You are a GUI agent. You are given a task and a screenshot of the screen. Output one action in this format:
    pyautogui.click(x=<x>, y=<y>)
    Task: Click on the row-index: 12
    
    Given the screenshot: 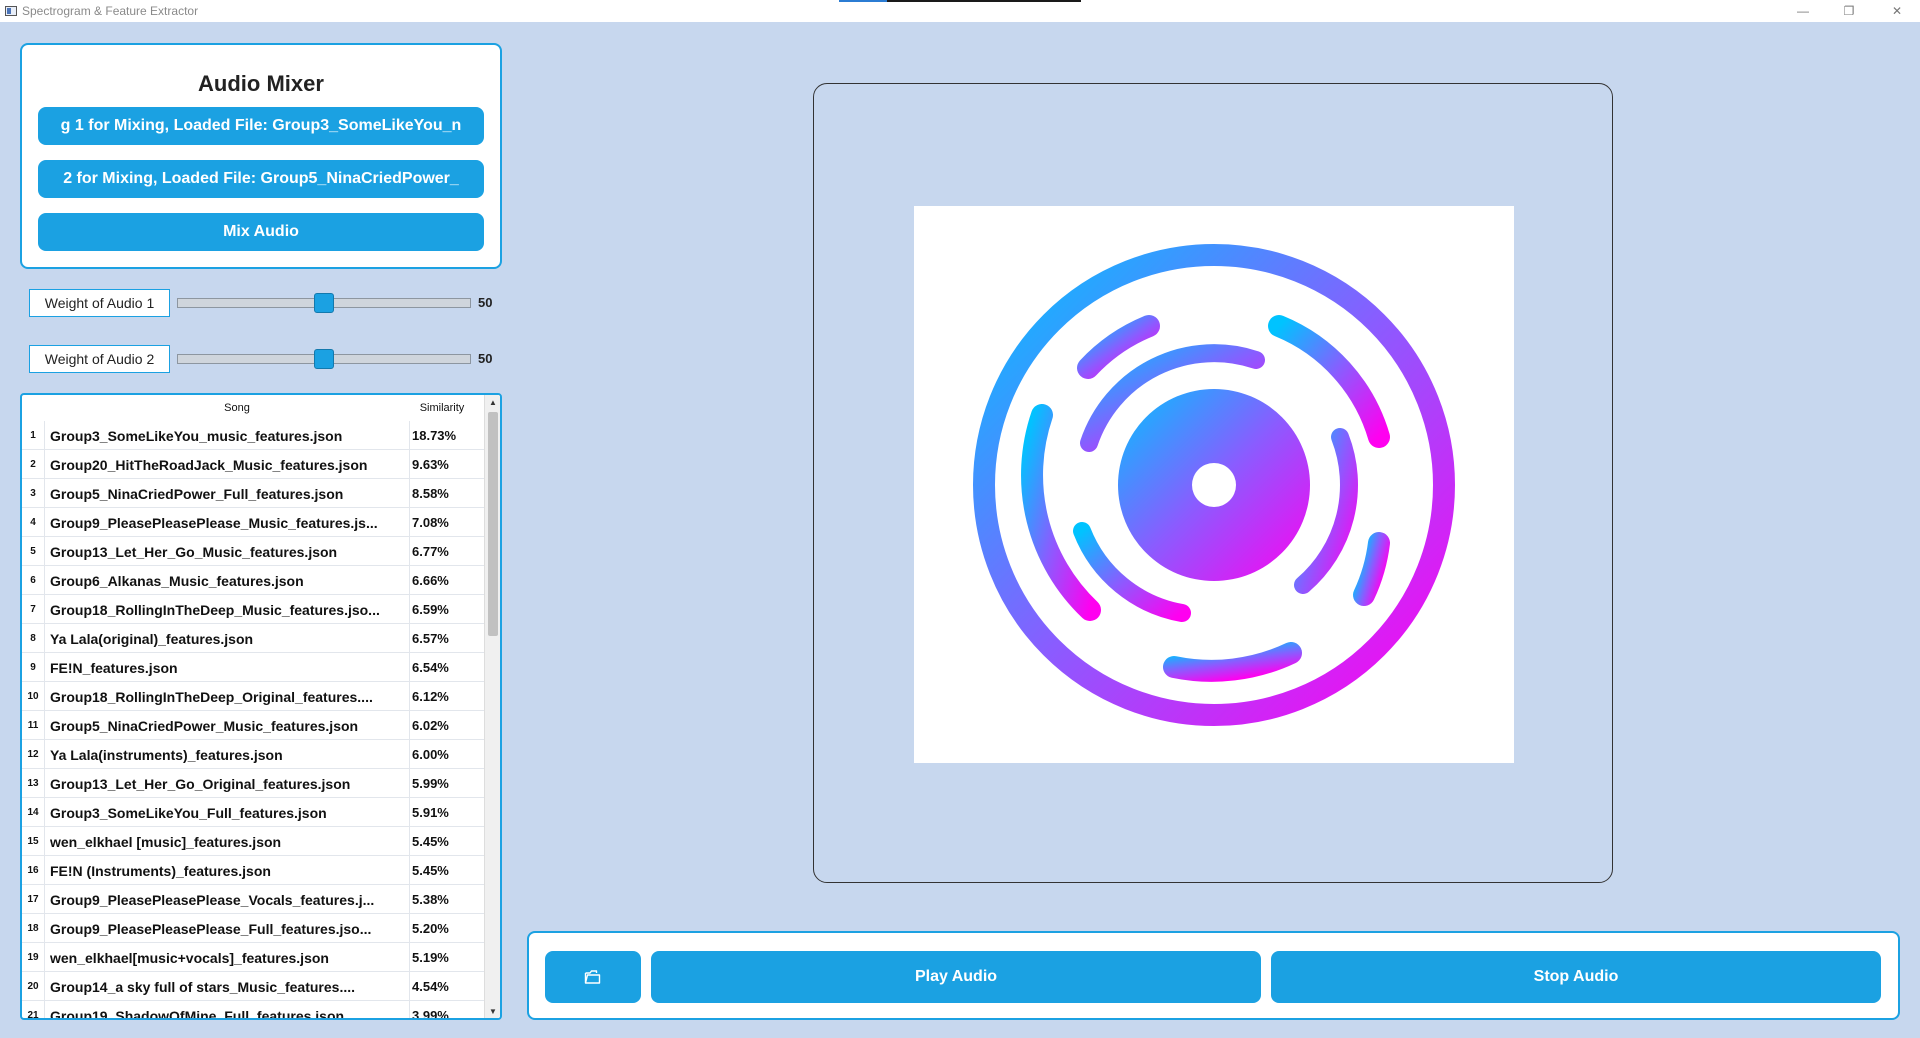 What is the action you would take?
    pyautogui.click(x=33, y=754)
    